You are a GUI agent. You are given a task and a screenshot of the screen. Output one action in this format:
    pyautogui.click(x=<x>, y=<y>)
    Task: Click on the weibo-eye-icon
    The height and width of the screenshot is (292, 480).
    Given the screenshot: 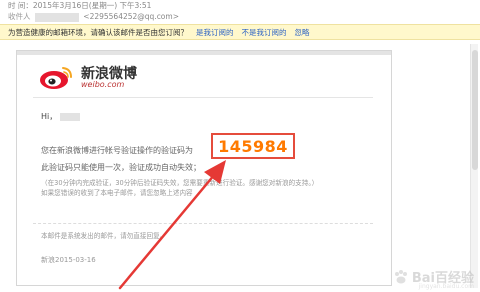 What is the action you would take?
    pyautogui.click(x=56, y=78)
    